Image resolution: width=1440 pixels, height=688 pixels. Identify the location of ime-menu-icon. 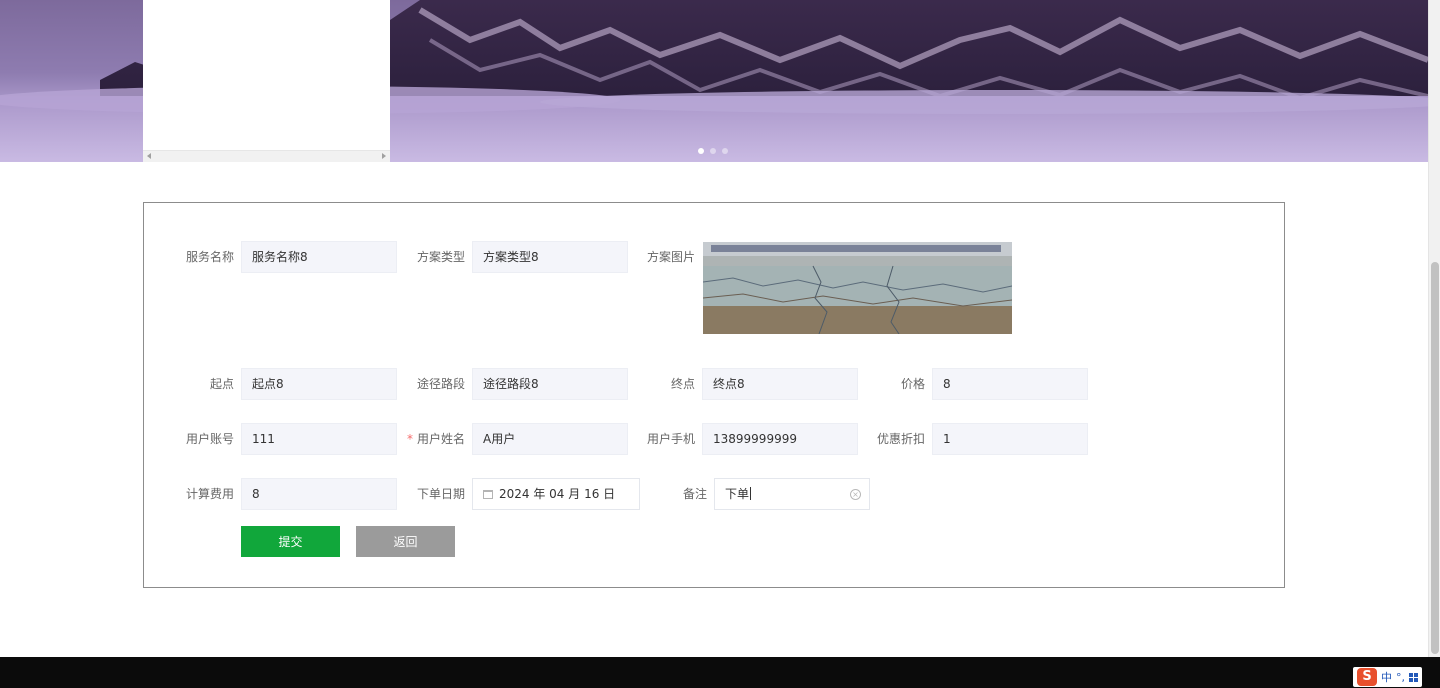
(1413, 677).